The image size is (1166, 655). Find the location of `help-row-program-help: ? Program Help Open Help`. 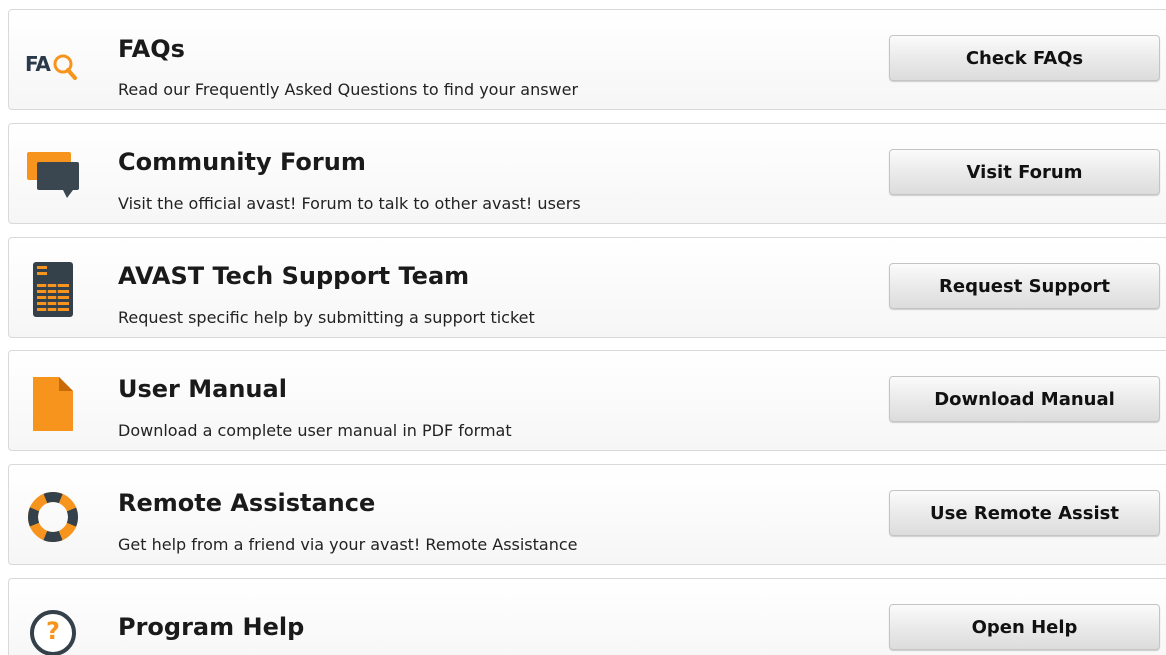

help-row-program-help: ? Program Help Open Help is located at coordinates (587, 616).